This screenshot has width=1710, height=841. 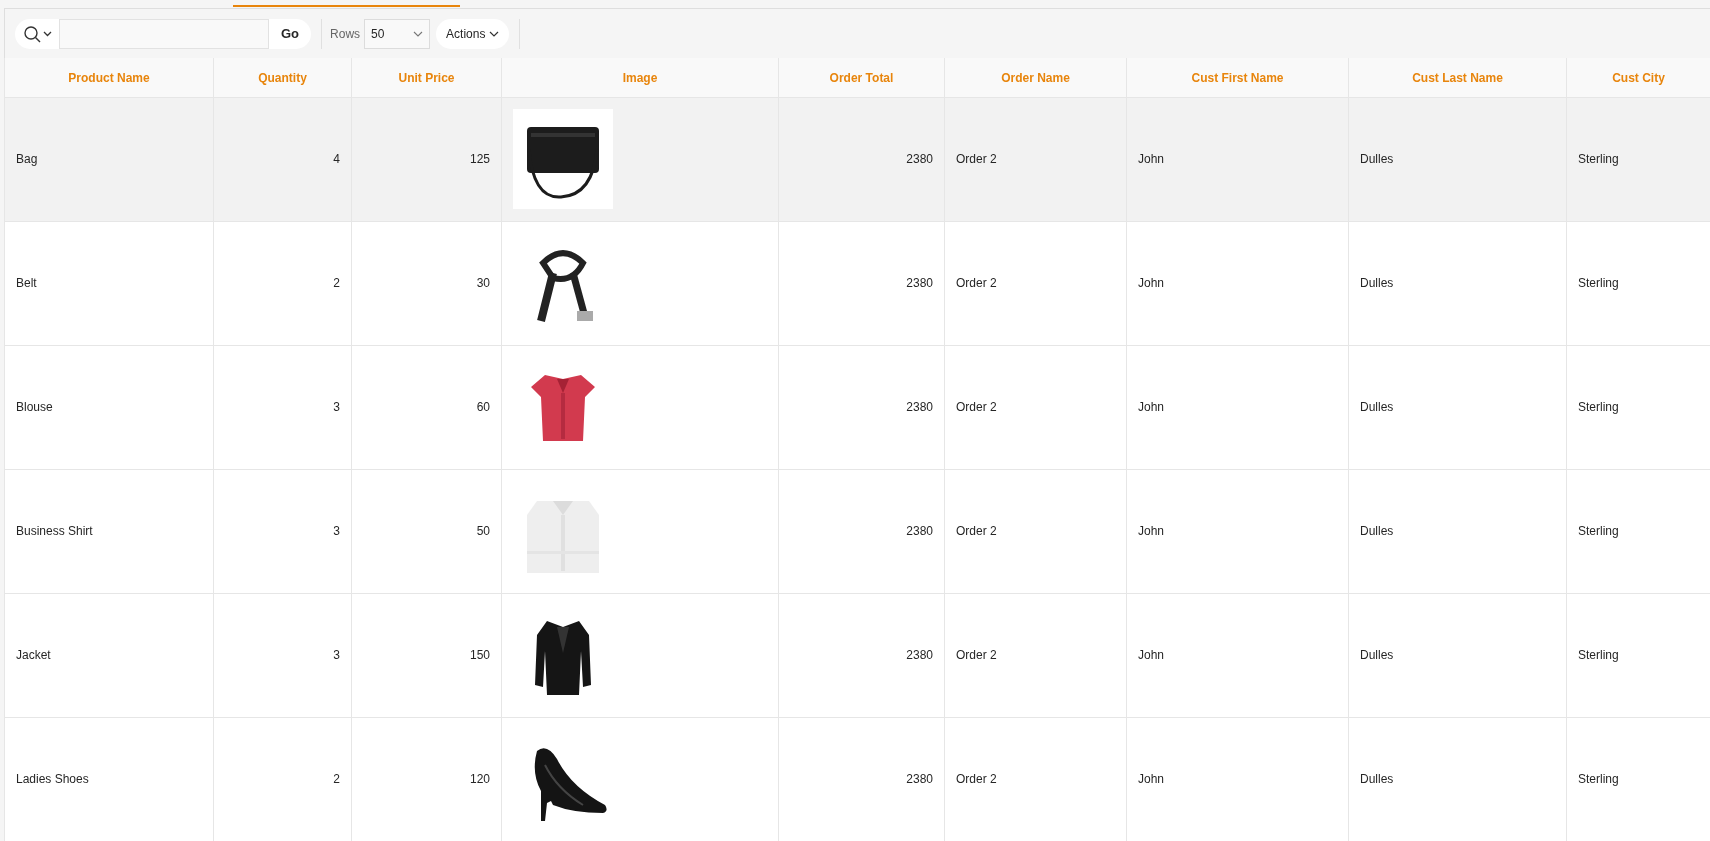 What do you see at coordinates (282, 78) in the screenshot?
I see `column-header: Quantity` at bounding box center [282, 78].